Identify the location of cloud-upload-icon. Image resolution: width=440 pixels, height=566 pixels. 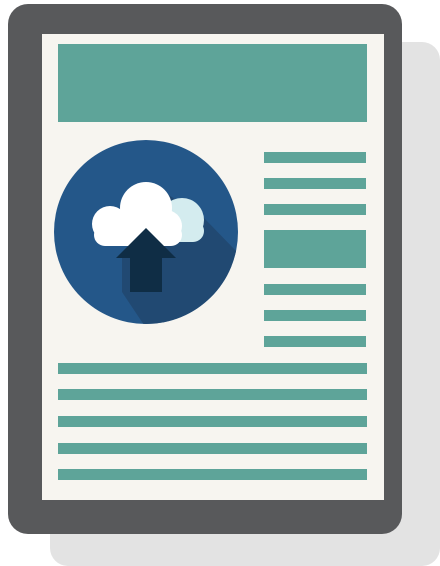
(146, 232).